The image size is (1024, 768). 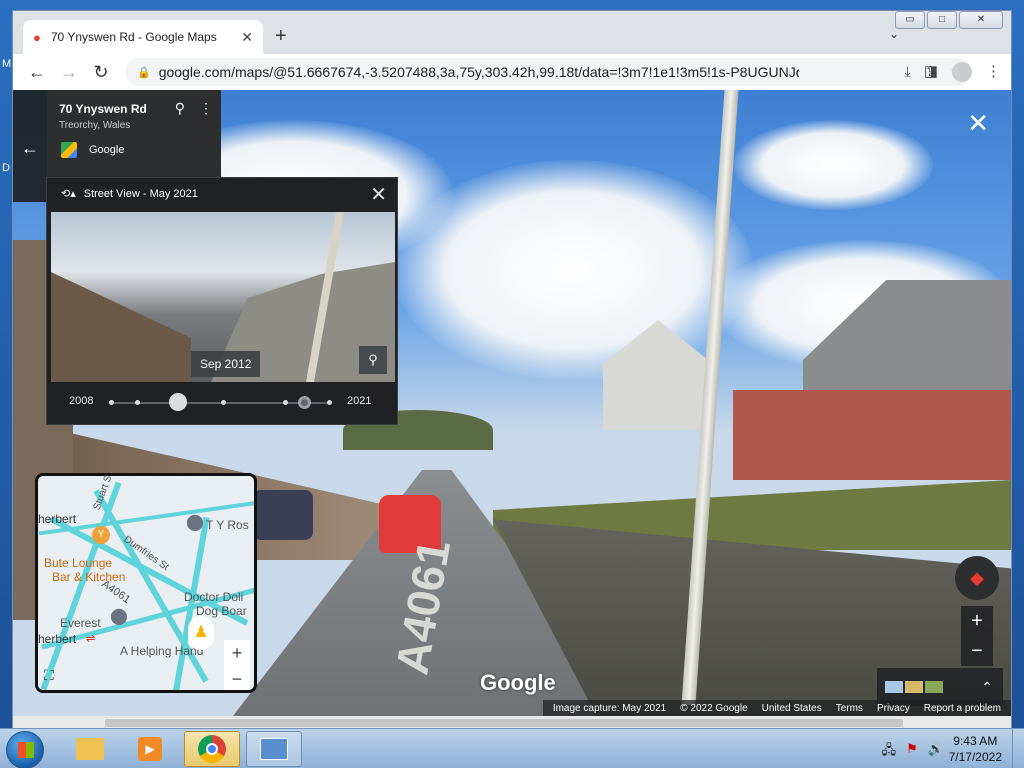 I want to click on start-button, so click(x=25, y=749).